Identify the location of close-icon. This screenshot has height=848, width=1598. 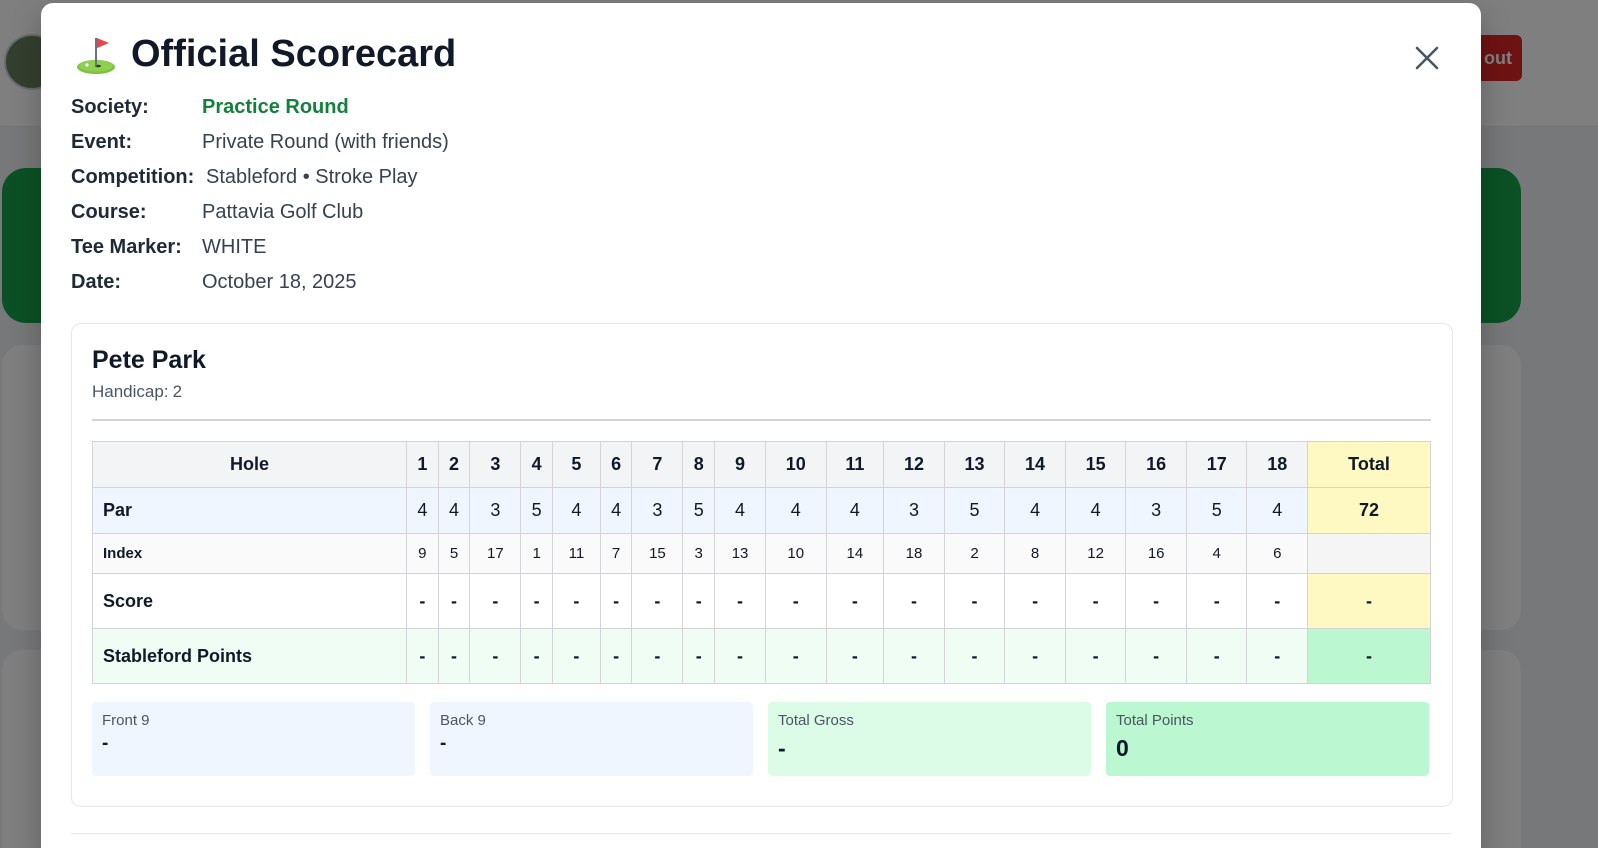
(1427, 58).